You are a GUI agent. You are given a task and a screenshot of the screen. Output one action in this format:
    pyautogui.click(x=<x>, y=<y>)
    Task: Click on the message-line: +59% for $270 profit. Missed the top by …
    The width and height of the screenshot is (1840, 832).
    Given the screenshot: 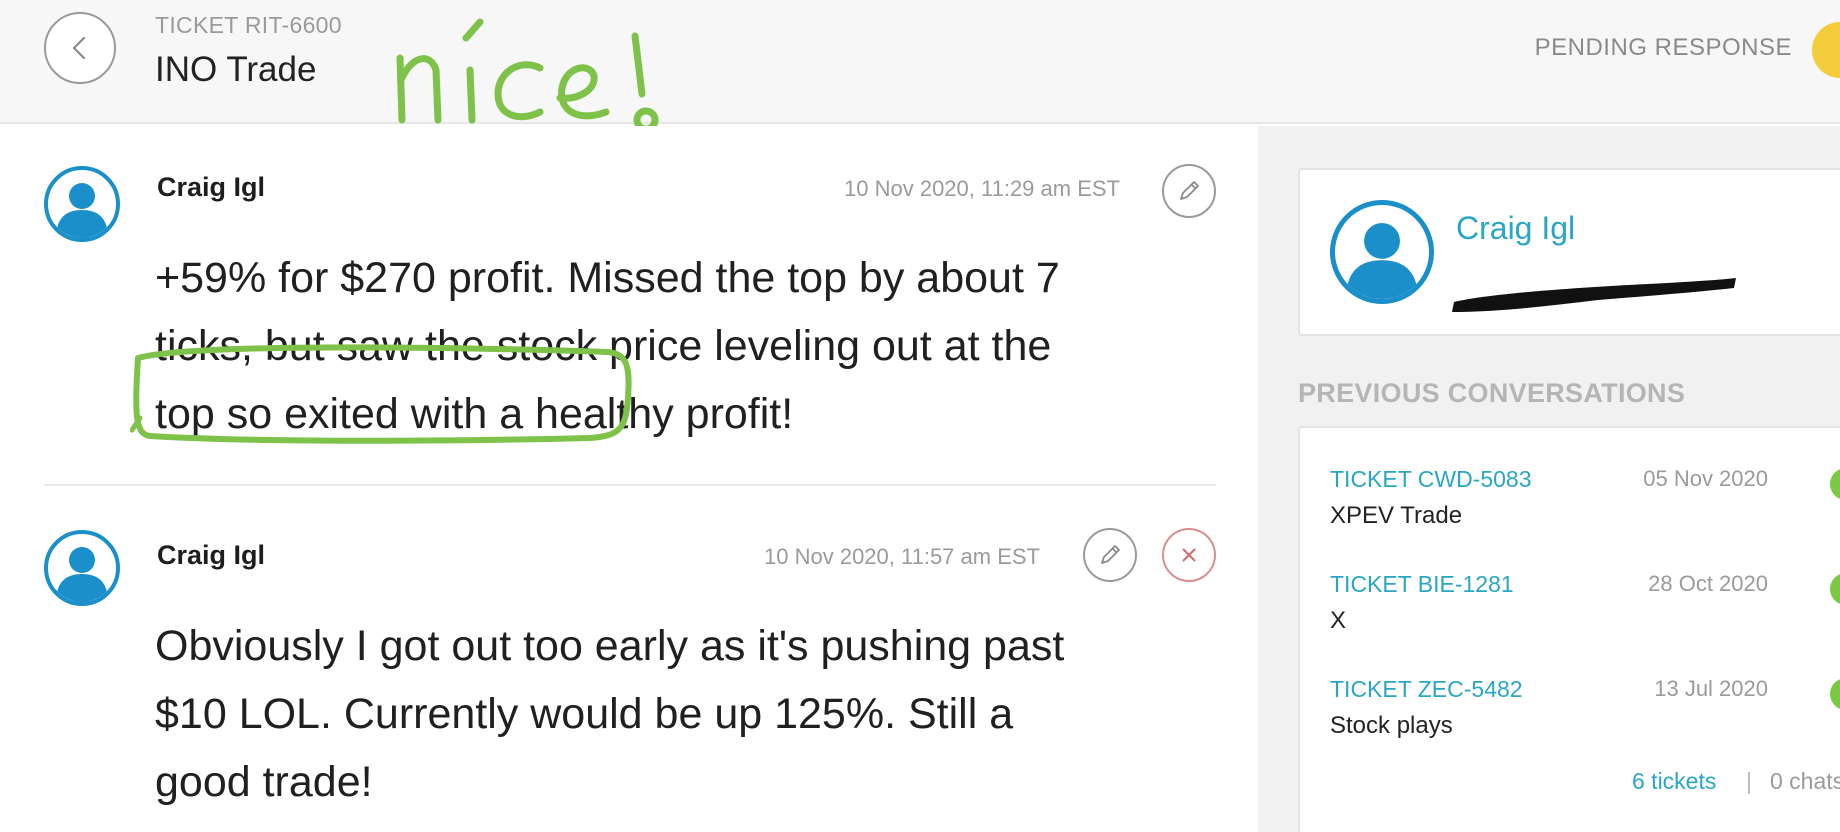 What is the action you would take?
    pyautogui.click(x=607, y=278)
    